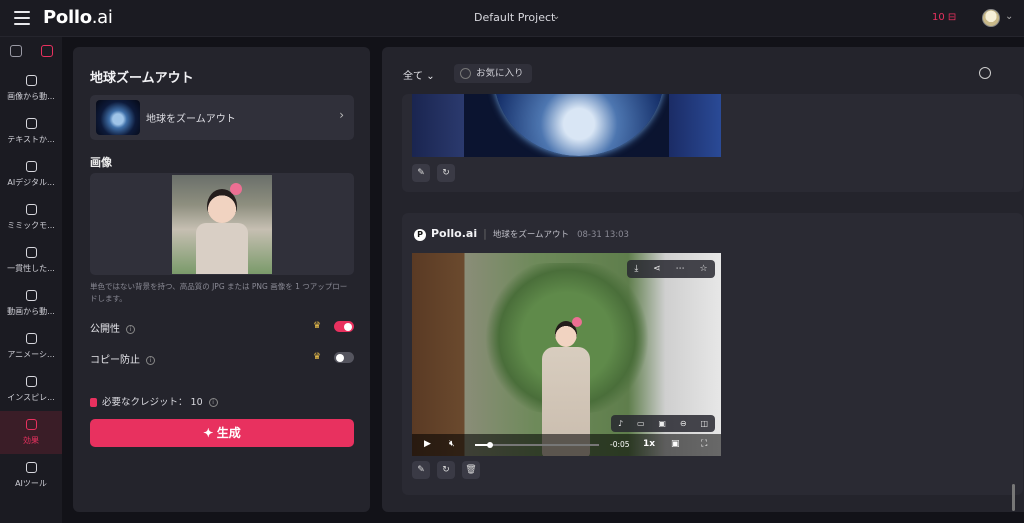  I want to click on project-selector: Default Project, so click(514, 17).